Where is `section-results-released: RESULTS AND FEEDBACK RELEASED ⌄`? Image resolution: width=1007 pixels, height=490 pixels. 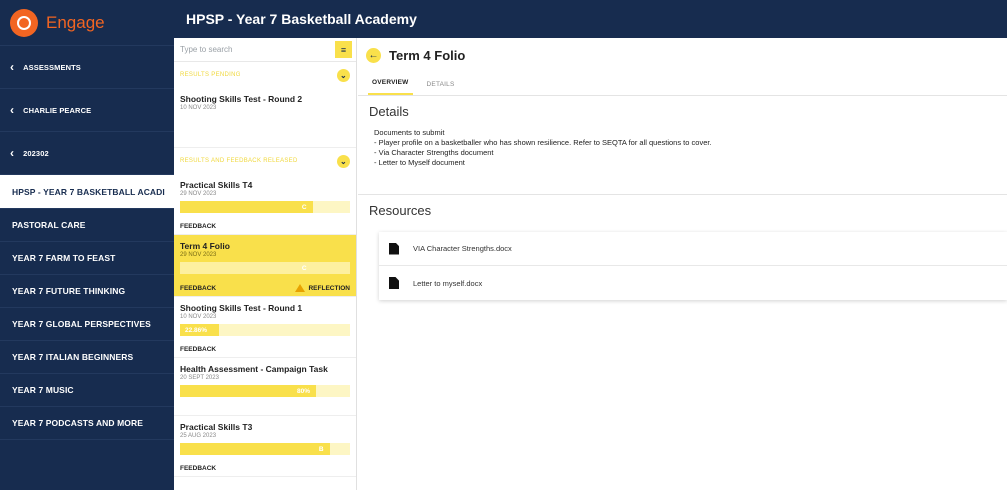 section-results-released: RESULTS AND FEEDBACK RELEASED ⌄ is located at coordinates (265, 161).